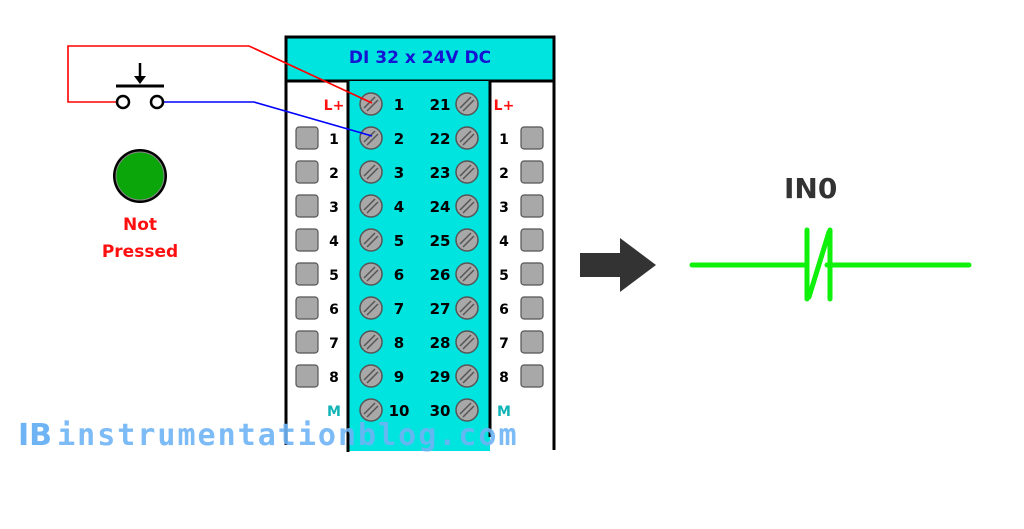 The height and width of the screenshot is (529, 1024). What do you see at coordinates (504, 208) in the screenshot?
I see `channel-label-right: 3` at bounding box center [504, 208].